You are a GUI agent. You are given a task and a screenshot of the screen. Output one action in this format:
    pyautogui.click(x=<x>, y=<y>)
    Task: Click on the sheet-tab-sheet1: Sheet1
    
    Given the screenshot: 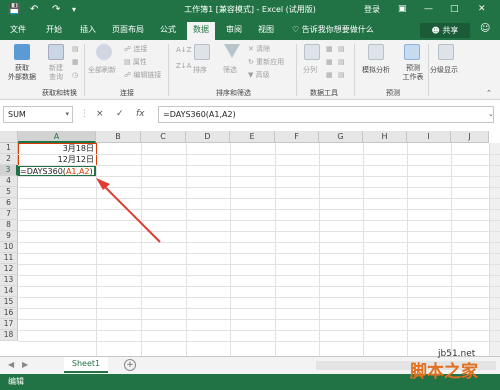 What is the action you would take?
    pyautogui.click(x=86, y=365)
    